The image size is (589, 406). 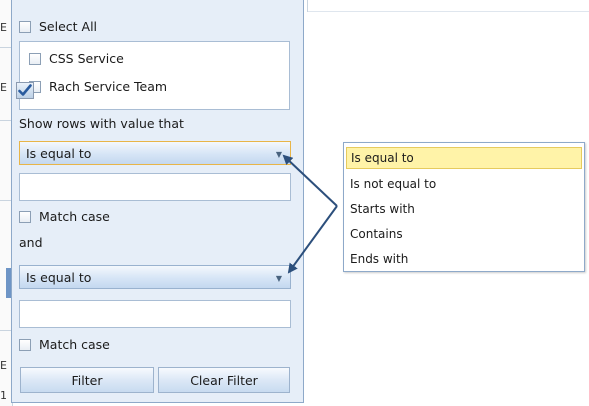 I want to click on annotation-arrows, so click(x=310, y=214).